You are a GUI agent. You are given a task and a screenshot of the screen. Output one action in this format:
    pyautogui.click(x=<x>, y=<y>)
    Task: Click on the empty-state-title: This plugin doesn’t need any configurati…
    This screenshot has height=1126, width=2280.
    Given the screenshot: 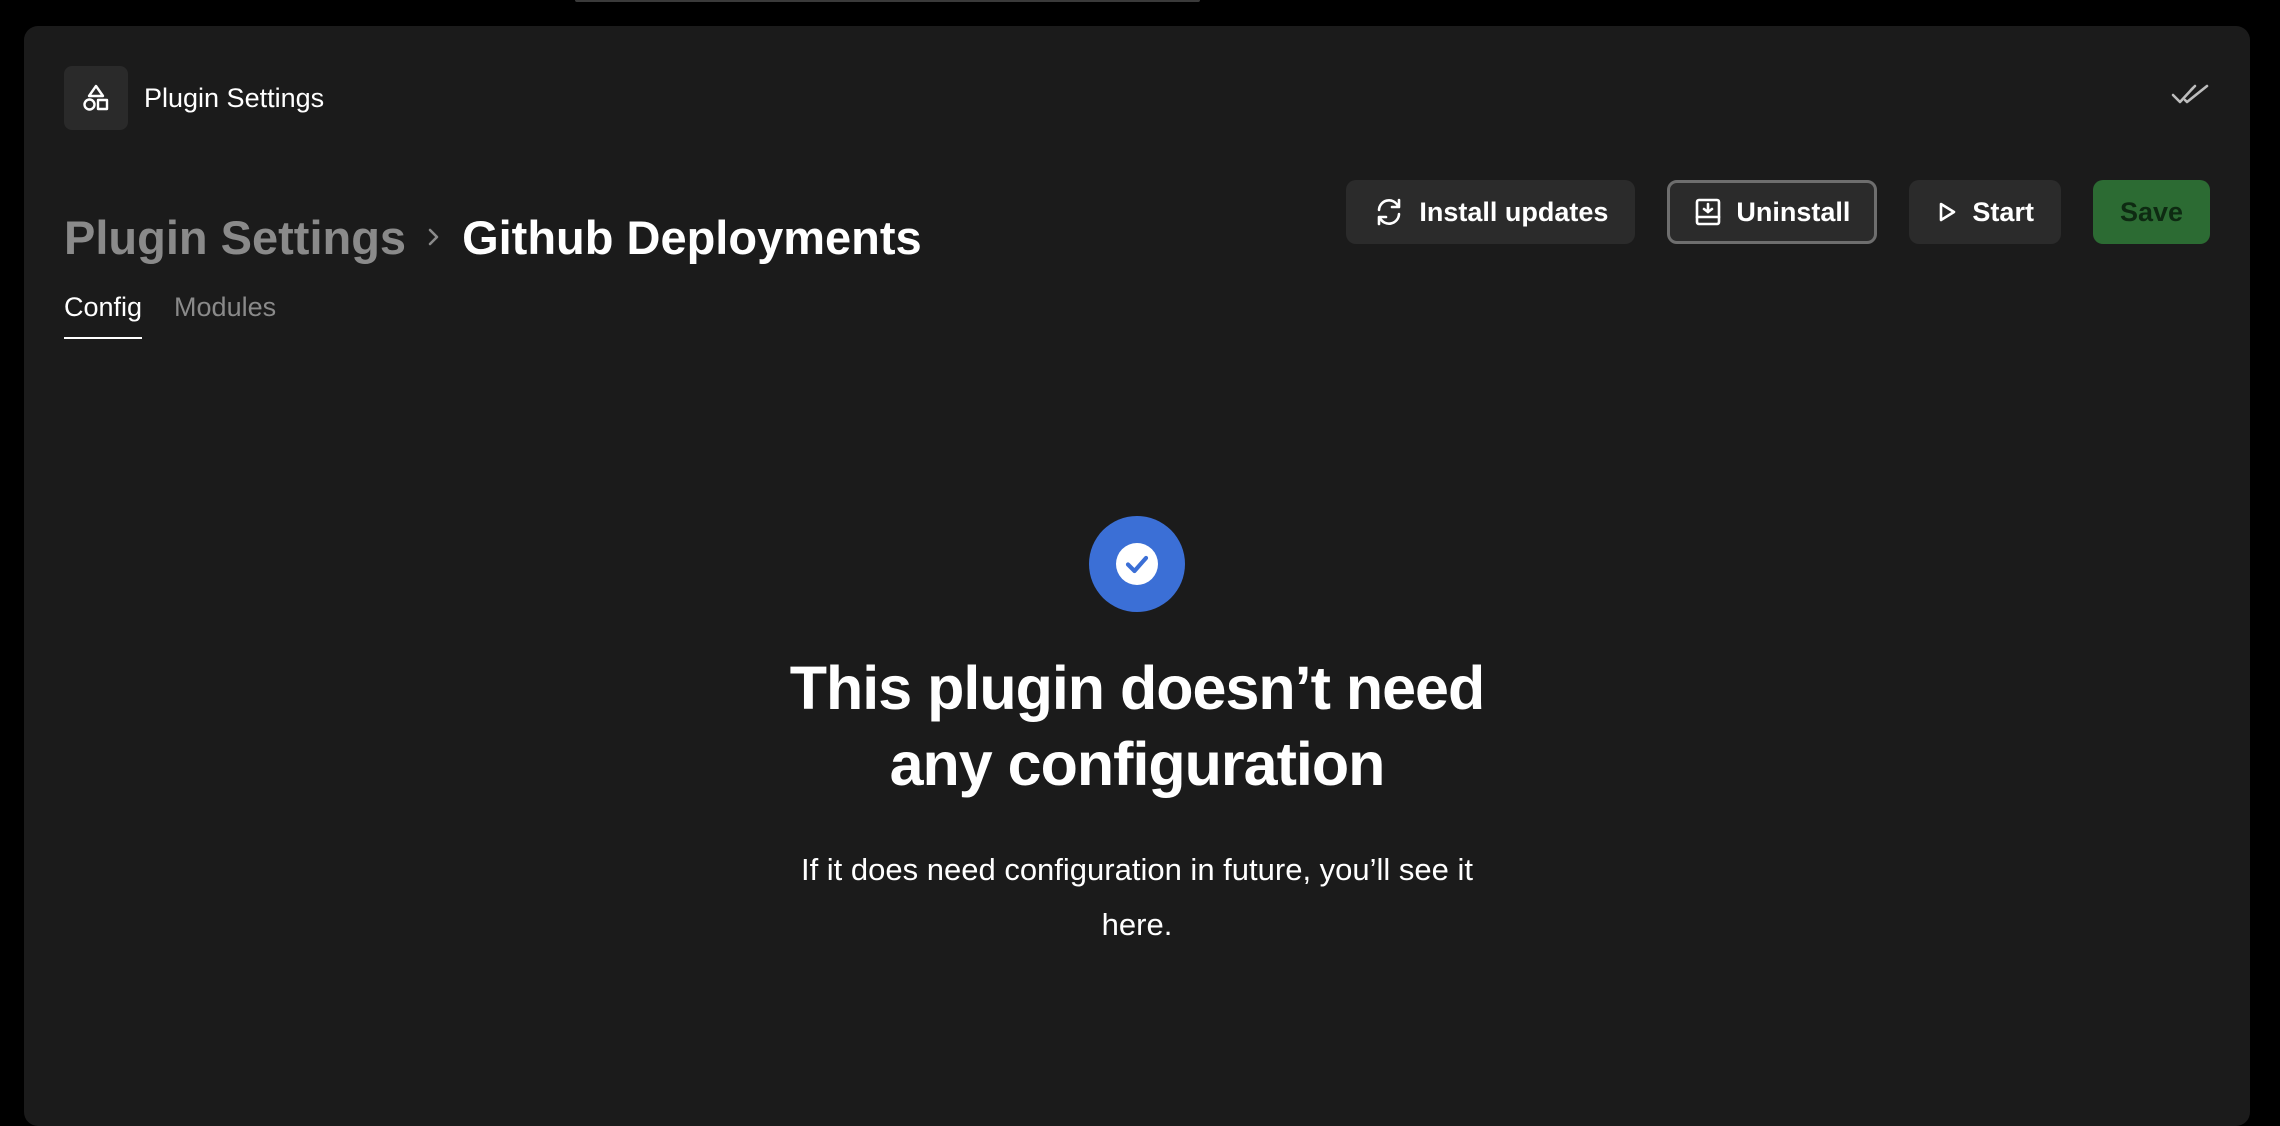 What is the action you would take?
    pyautogui.click(x=1137, y=726)
    